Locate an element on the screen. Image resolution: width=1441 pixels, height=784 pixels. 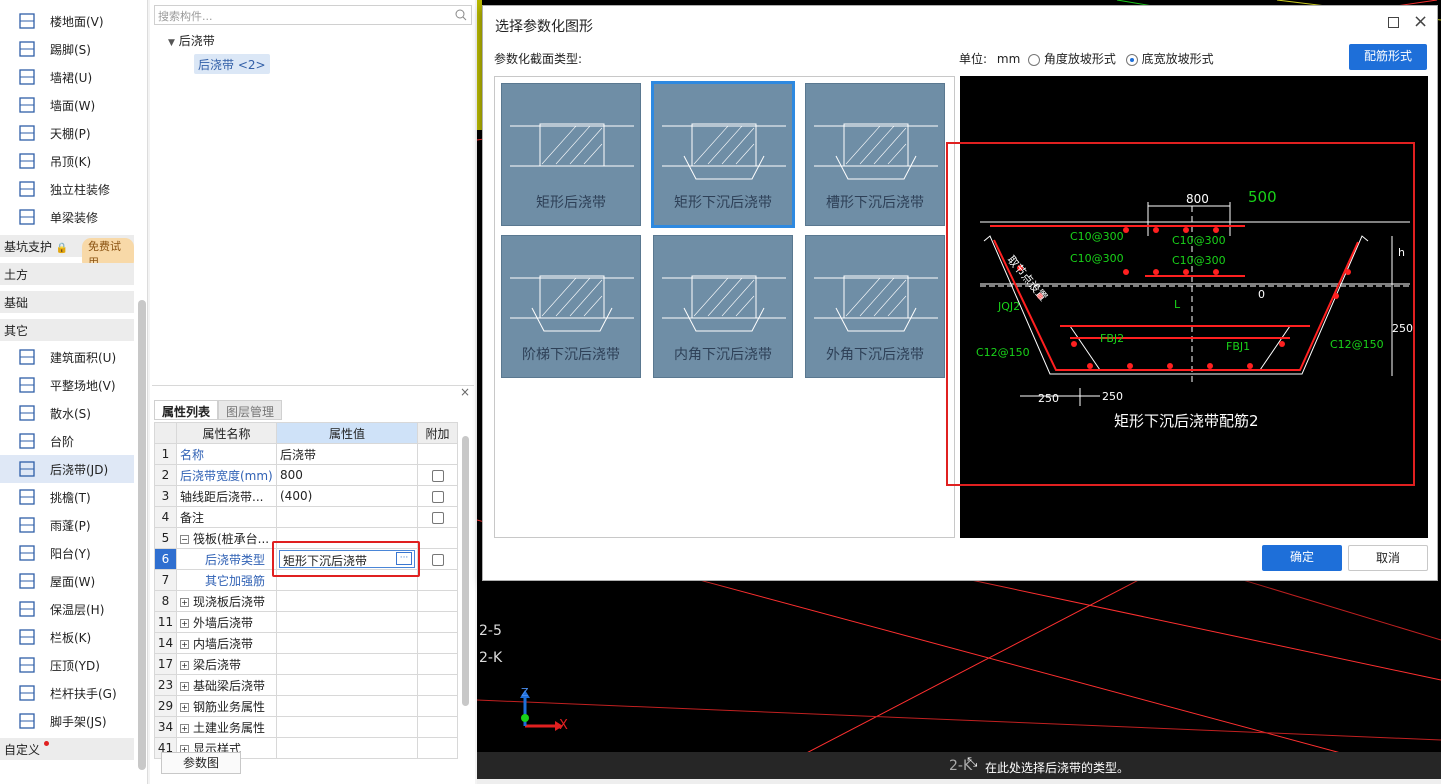
sidebar-item: 保温层(H) is located at coordinates (67, 609).